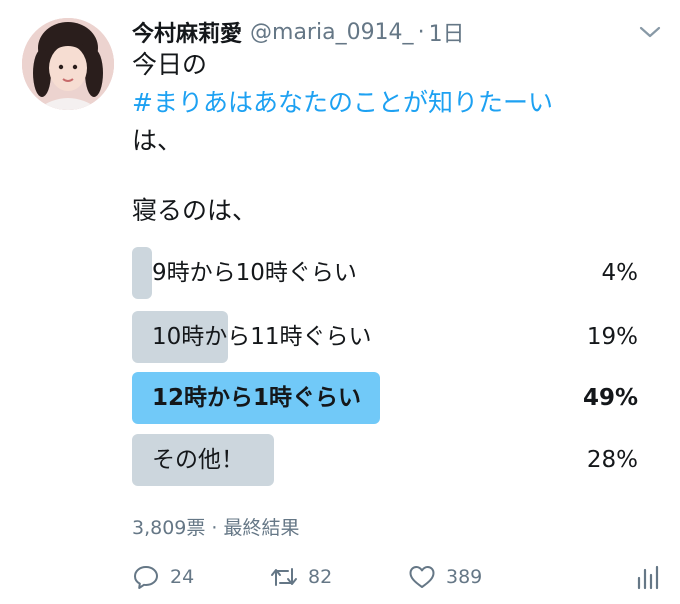 This screenshot has height=604, width=680. Describe the element at coordinates (610, 398) in the screenshot. I see `poll-option-percent: 49%` at that location.